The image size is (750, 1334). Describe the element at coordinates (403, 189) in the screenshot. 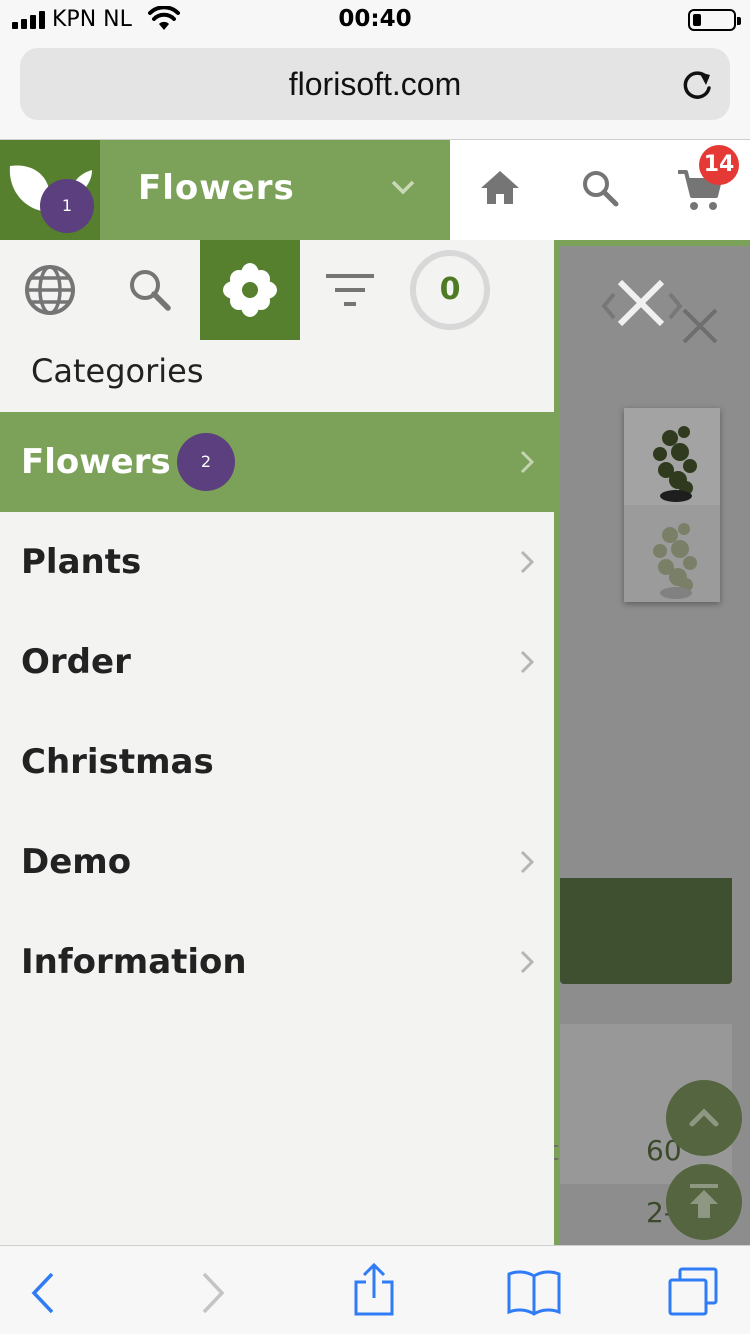

I see `chevron-down-icon` at that location.